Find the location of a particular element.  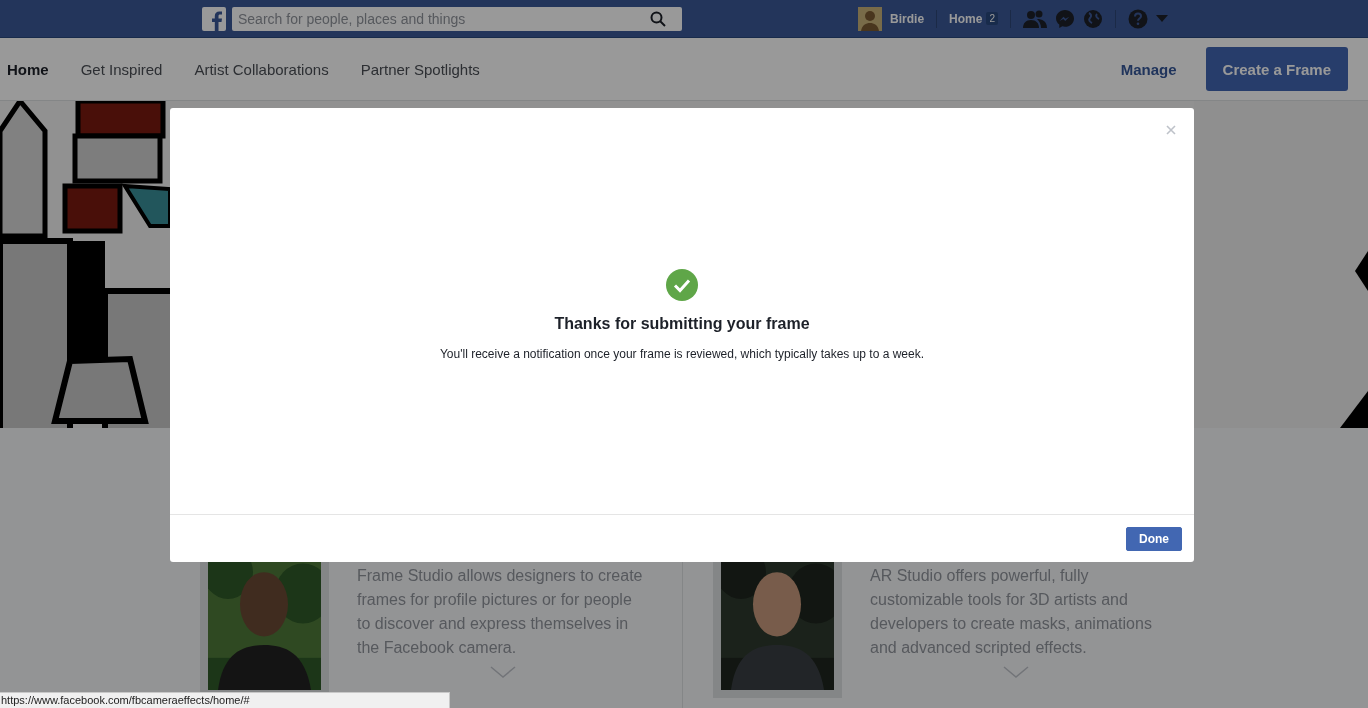

done-button: Done is located at coordinates (1154, 538).